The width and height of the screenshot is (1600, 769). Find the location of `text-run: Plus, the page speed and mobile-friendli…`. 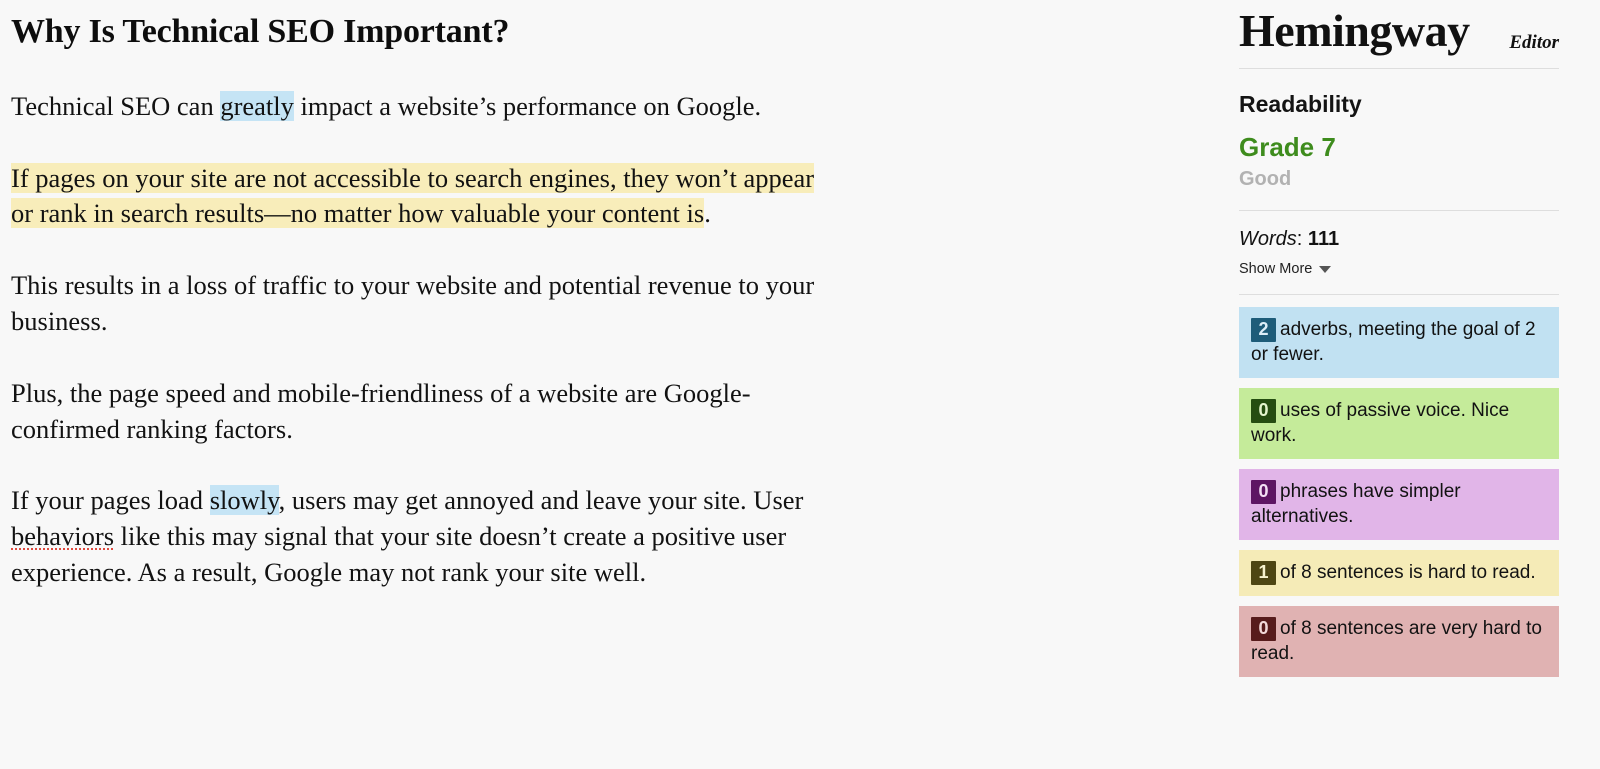

text-run: Plus, the page speed and mobile-friendli… is located at coordinates (381, 410).